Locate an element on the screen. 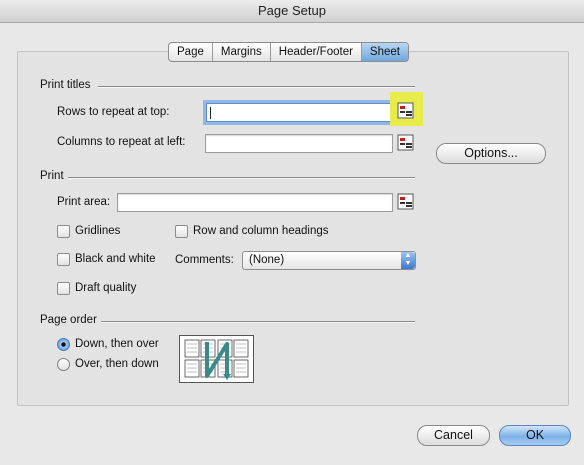 This screenshot has height=465, width=584. rows-collapse-dialog-button is located at coordinates (405, 110).